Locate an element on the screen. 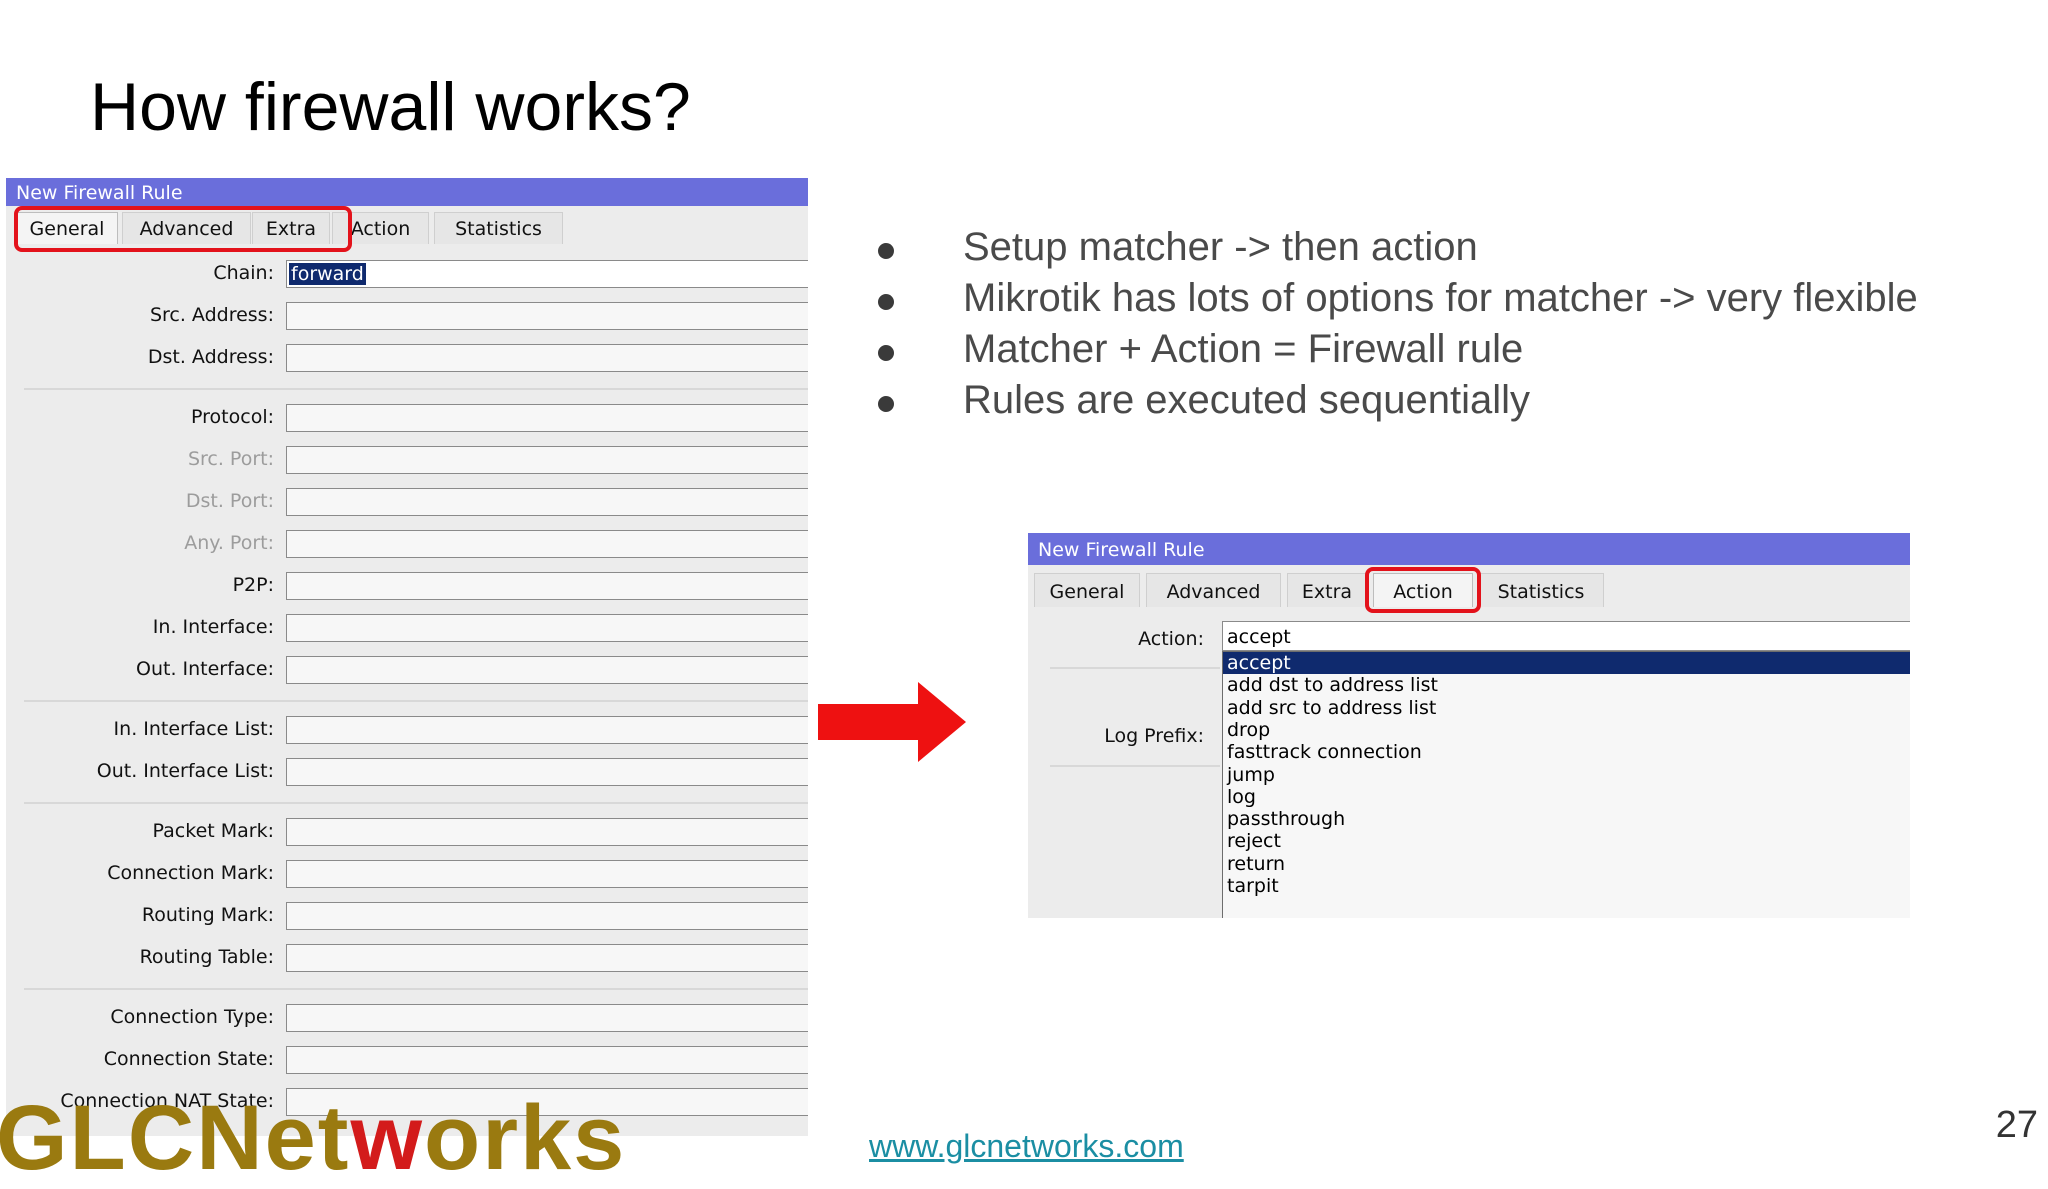  field-in-interface-list-input is located at coordinates (547, 730).